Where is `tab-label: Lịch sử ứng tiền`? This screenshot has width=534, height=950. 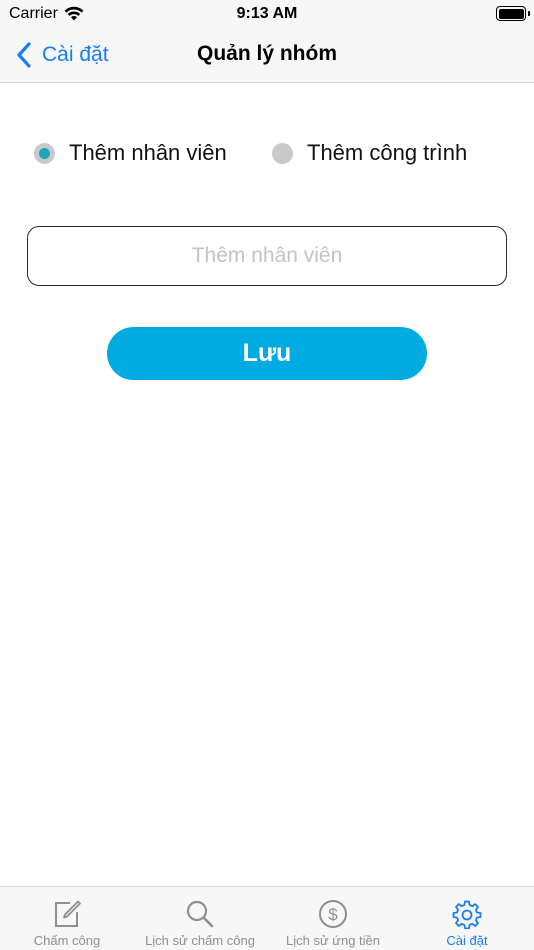 tab-label: Lịch sử ứng tiền is located at coordinates (332, 940).